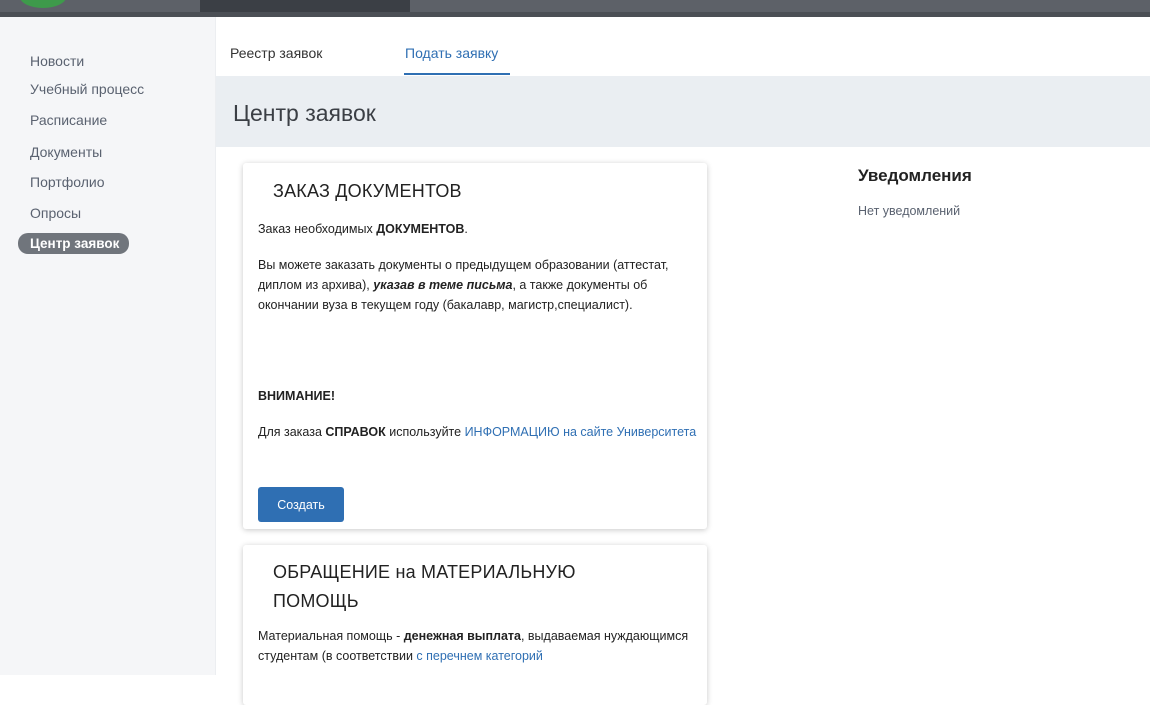  I want to click on sidebar-item-portfolio: Портфолио, so click(67, 182).